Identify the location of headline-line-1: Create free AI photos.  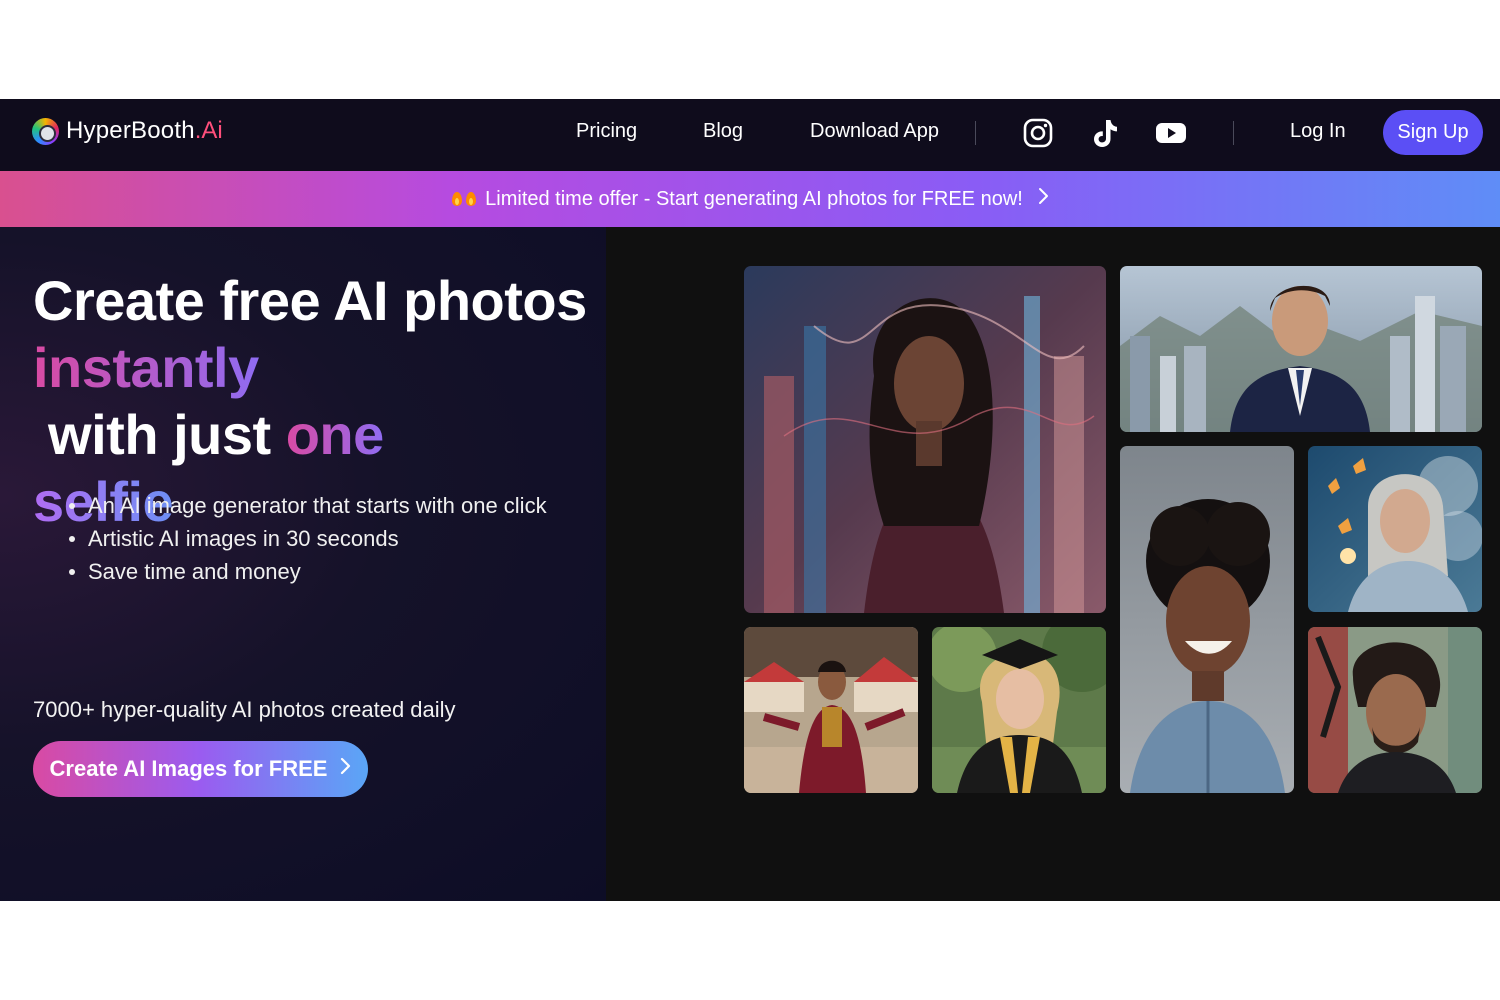
(310, 300).